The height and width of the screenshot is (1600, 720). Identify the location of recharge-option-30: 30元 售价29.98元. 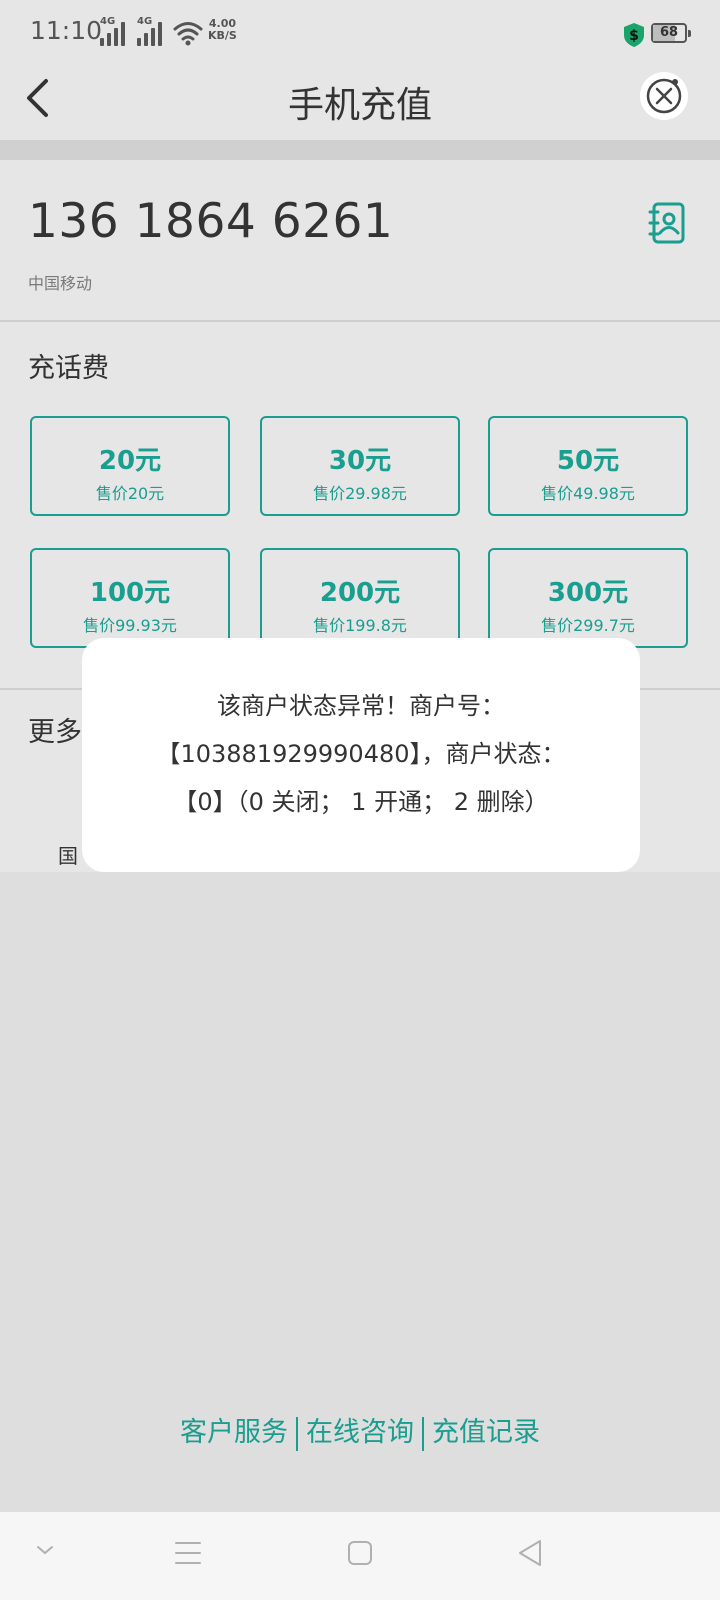
(360, 466).